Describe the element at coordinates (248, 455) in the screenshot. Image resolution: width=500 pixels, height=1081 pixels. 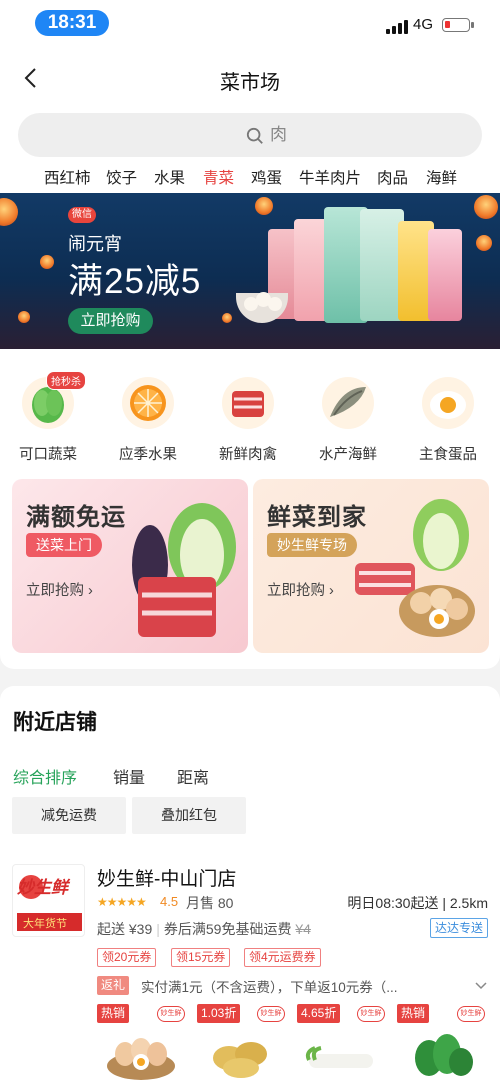
I see `quick-entry-label: 新鲜肉禽` at that location.